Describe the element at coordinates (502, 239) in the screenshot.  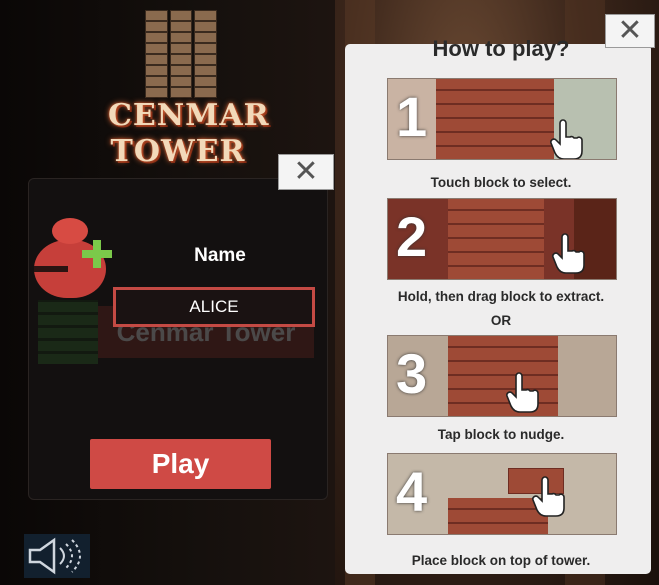
I see `step-2-image: 2` at that location.